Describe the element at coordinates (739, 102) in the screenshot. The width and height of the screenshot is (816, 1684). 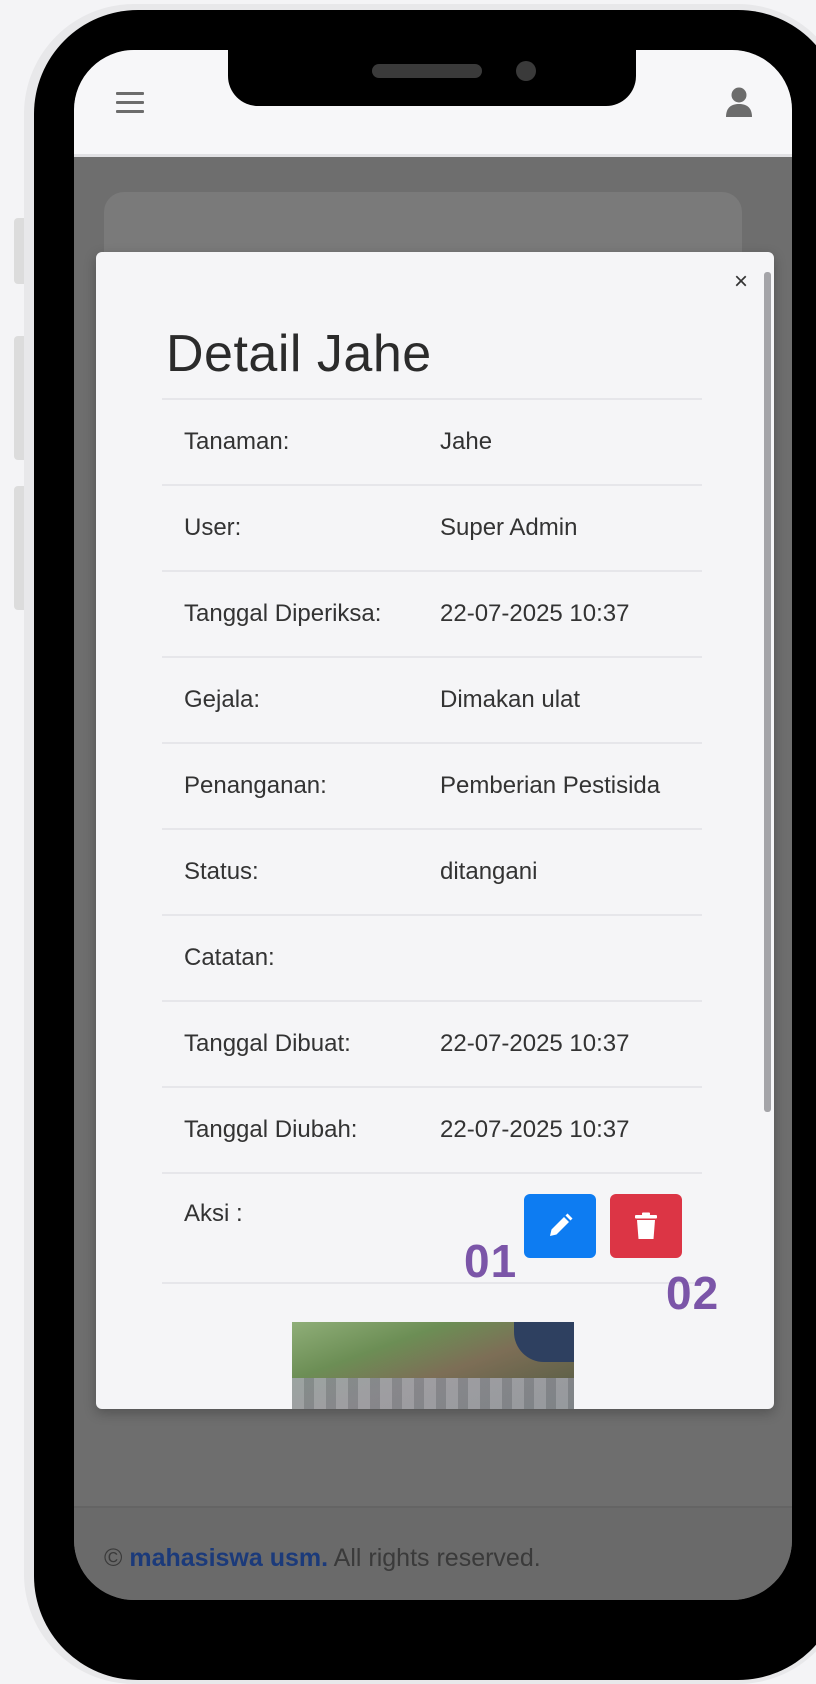
I see `user-icon` at that location.